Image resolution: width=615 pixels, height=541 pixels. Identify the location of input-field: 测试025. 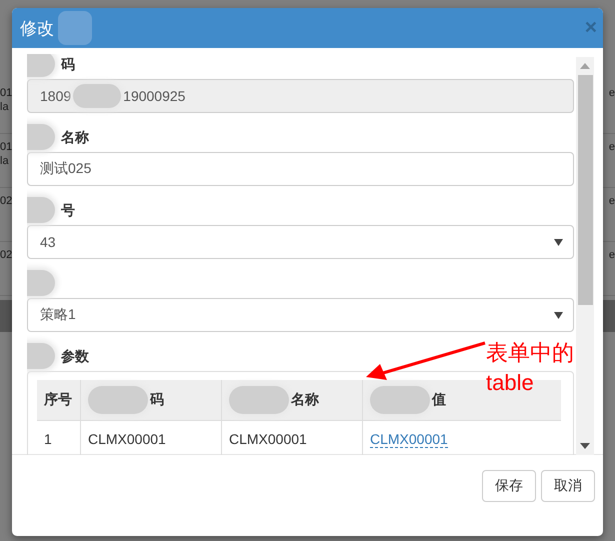
(300, 169).